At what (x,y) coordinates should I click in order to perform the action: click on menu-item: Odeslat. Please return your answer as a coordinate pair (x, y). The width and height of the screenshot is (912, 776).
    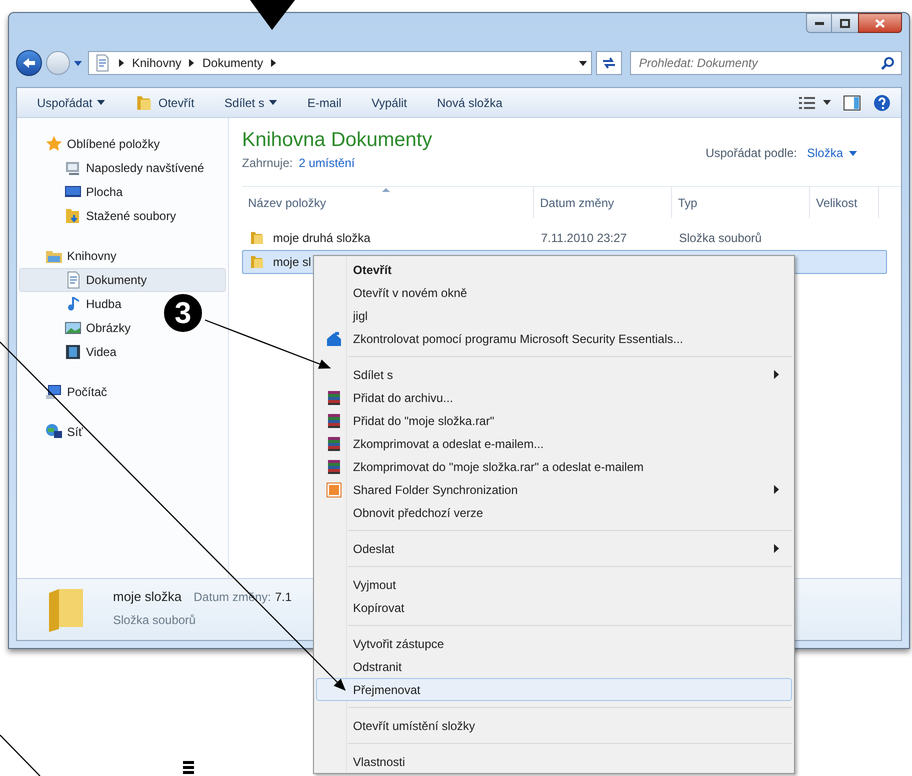
    Looking at the image, I should click on (554, 548).